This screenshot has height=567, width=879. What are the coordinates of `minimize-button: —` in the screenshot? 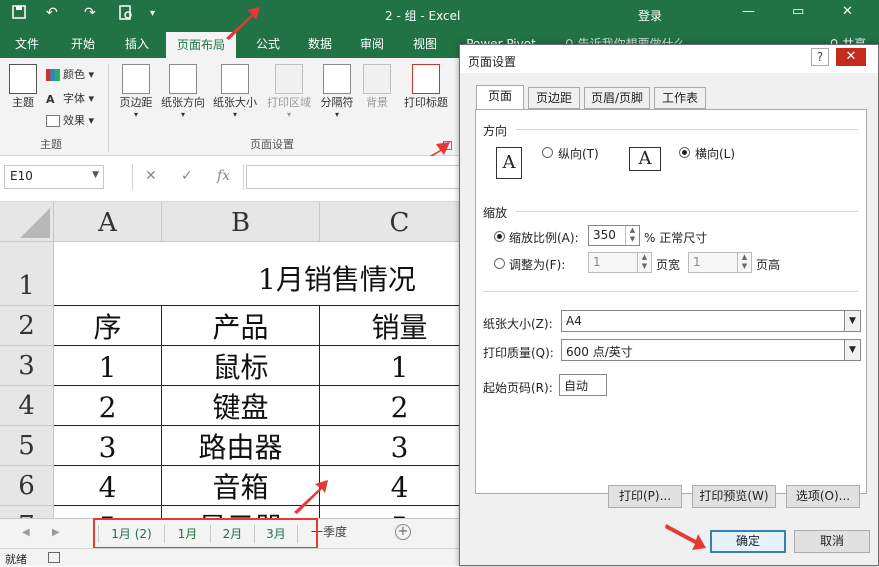 It's located at (748, 11).